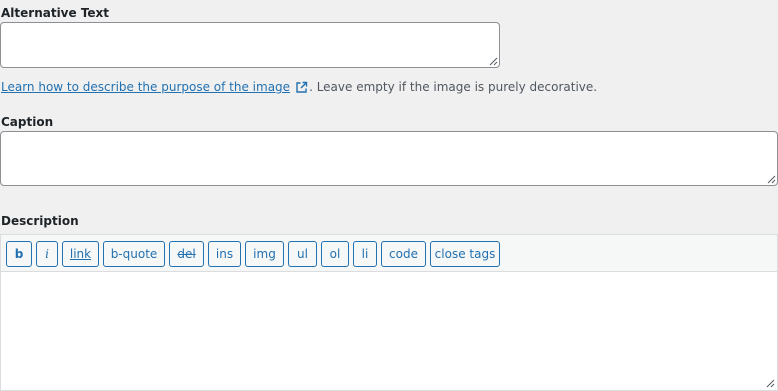  Describe the element at coordinates (186, 254) in the screenshot. I see `qt-del-button: del` at that location.